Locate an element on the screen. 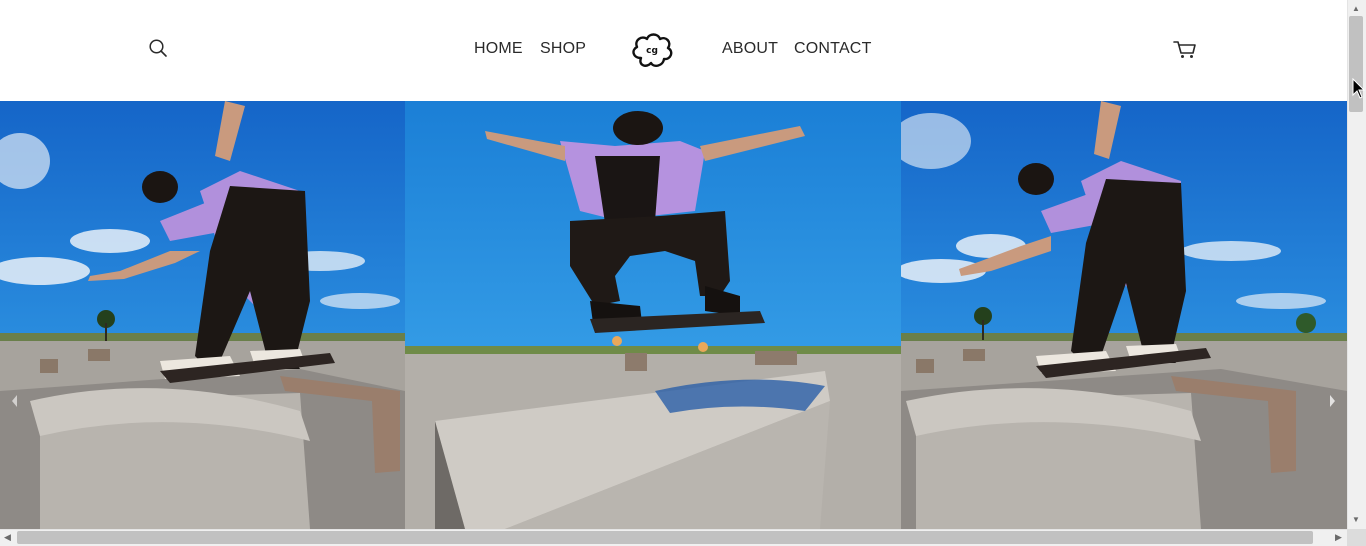 Image resolution: width=1366 pixels, height=546 pixels. cart-button is located at coordinates (1185, 49).